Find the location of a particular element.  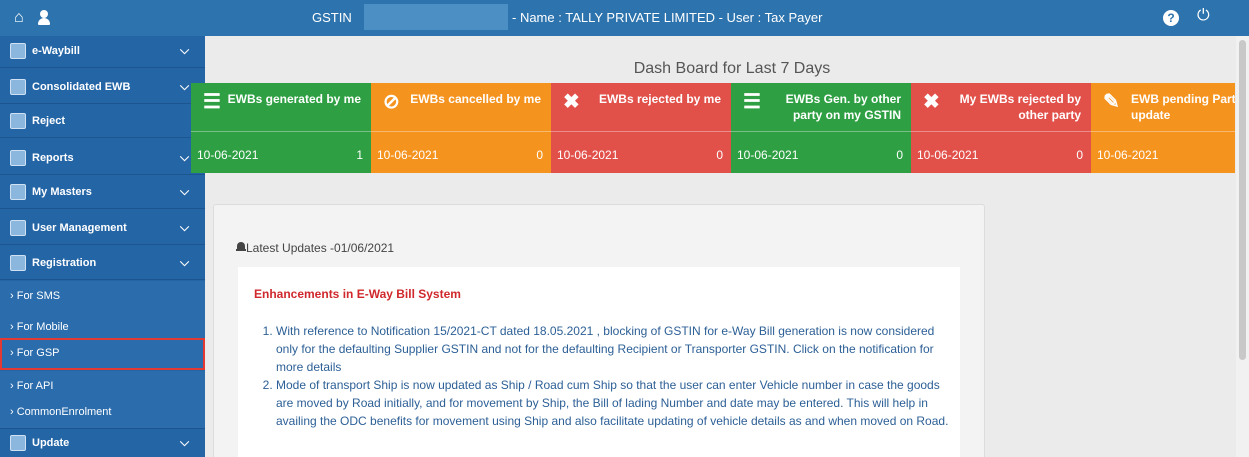

sidebar-item-reject: Reject is located at coordinates (102, 122).